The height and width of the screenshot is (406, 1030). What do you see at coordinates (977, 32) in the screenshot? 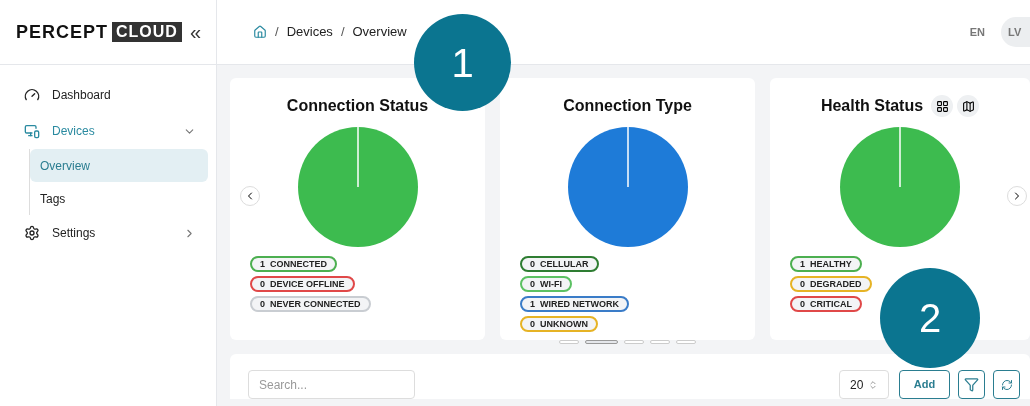
I see `language-button: EN` at bounding box center [977, 32].